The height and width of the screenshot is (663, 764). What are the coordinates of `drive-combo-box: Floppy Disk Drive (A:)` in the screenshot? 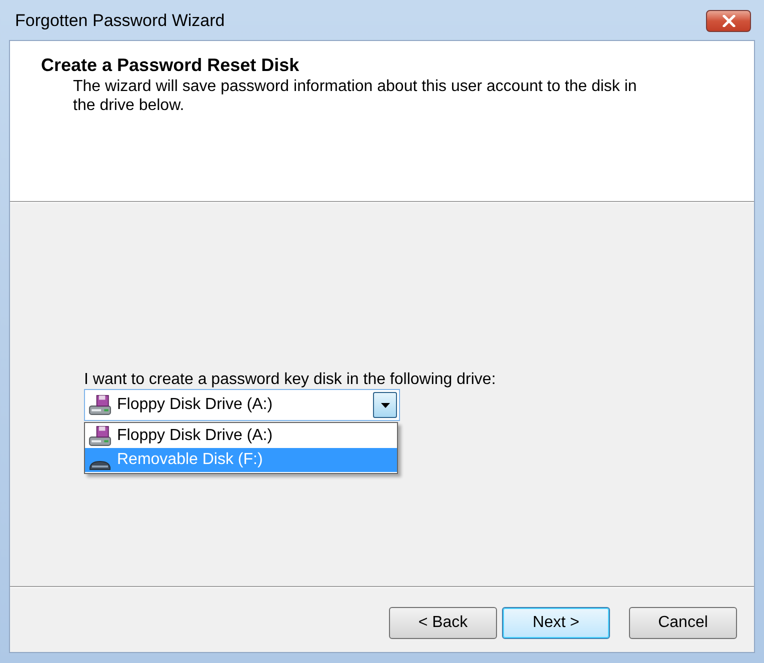 It's located at (242, 405).